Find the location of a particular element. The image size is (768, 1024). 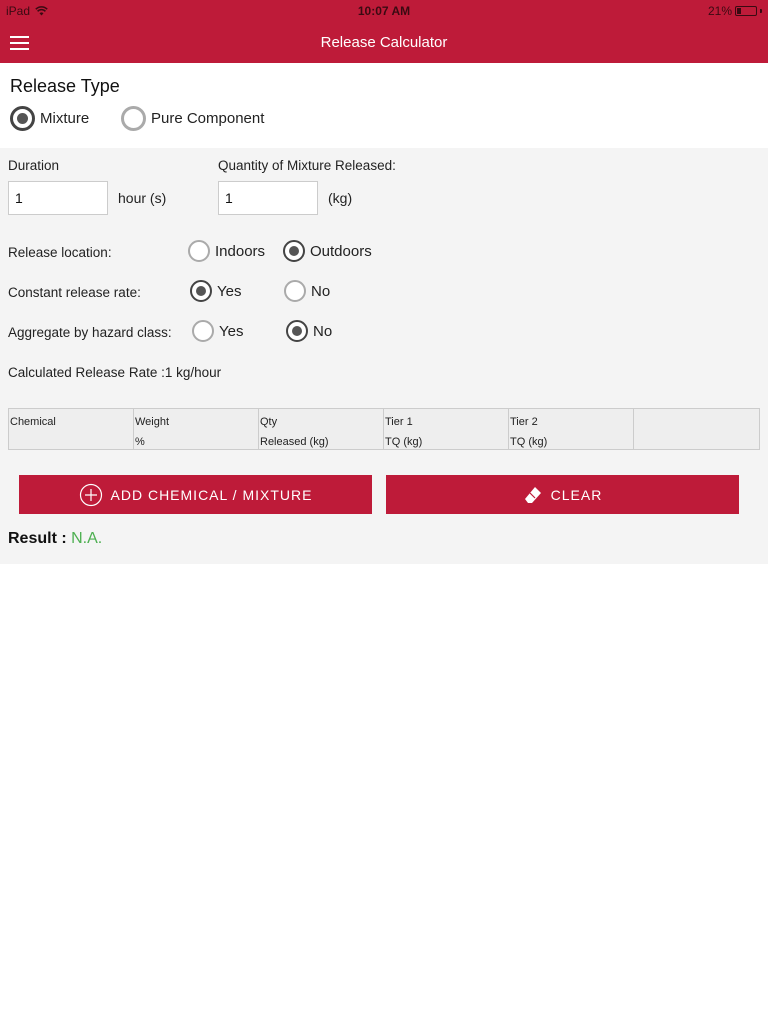

column-header: Tier 2 TQ (kg) is located at coordinates (571, 429).